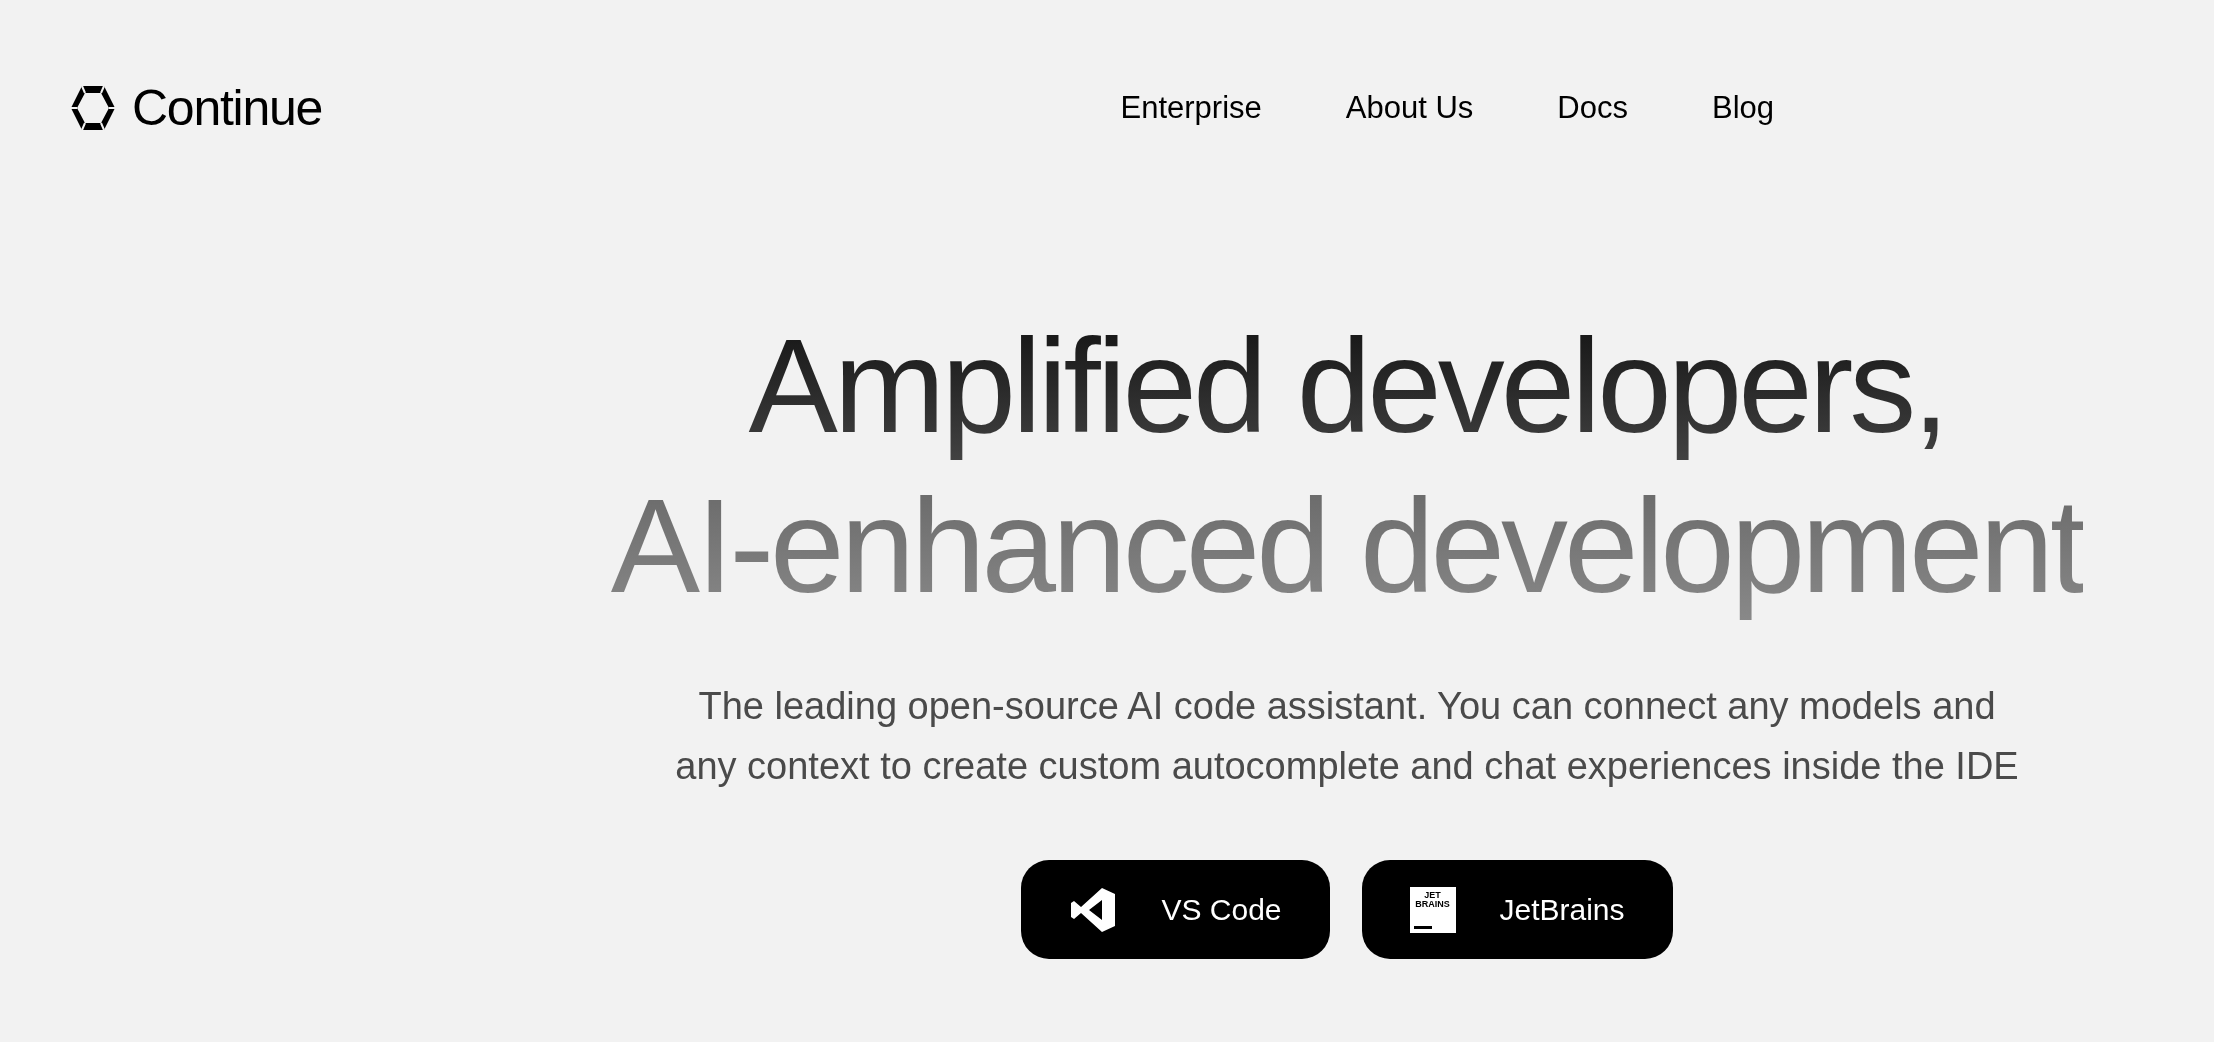 Image resolution: width=2214 pixels, height=1042 pixels. What do you see at coordinates (1432, 909) in the screenshot?
I see `jetbrains-icon: JET BRAINS` at bounding box center [1432, 909].